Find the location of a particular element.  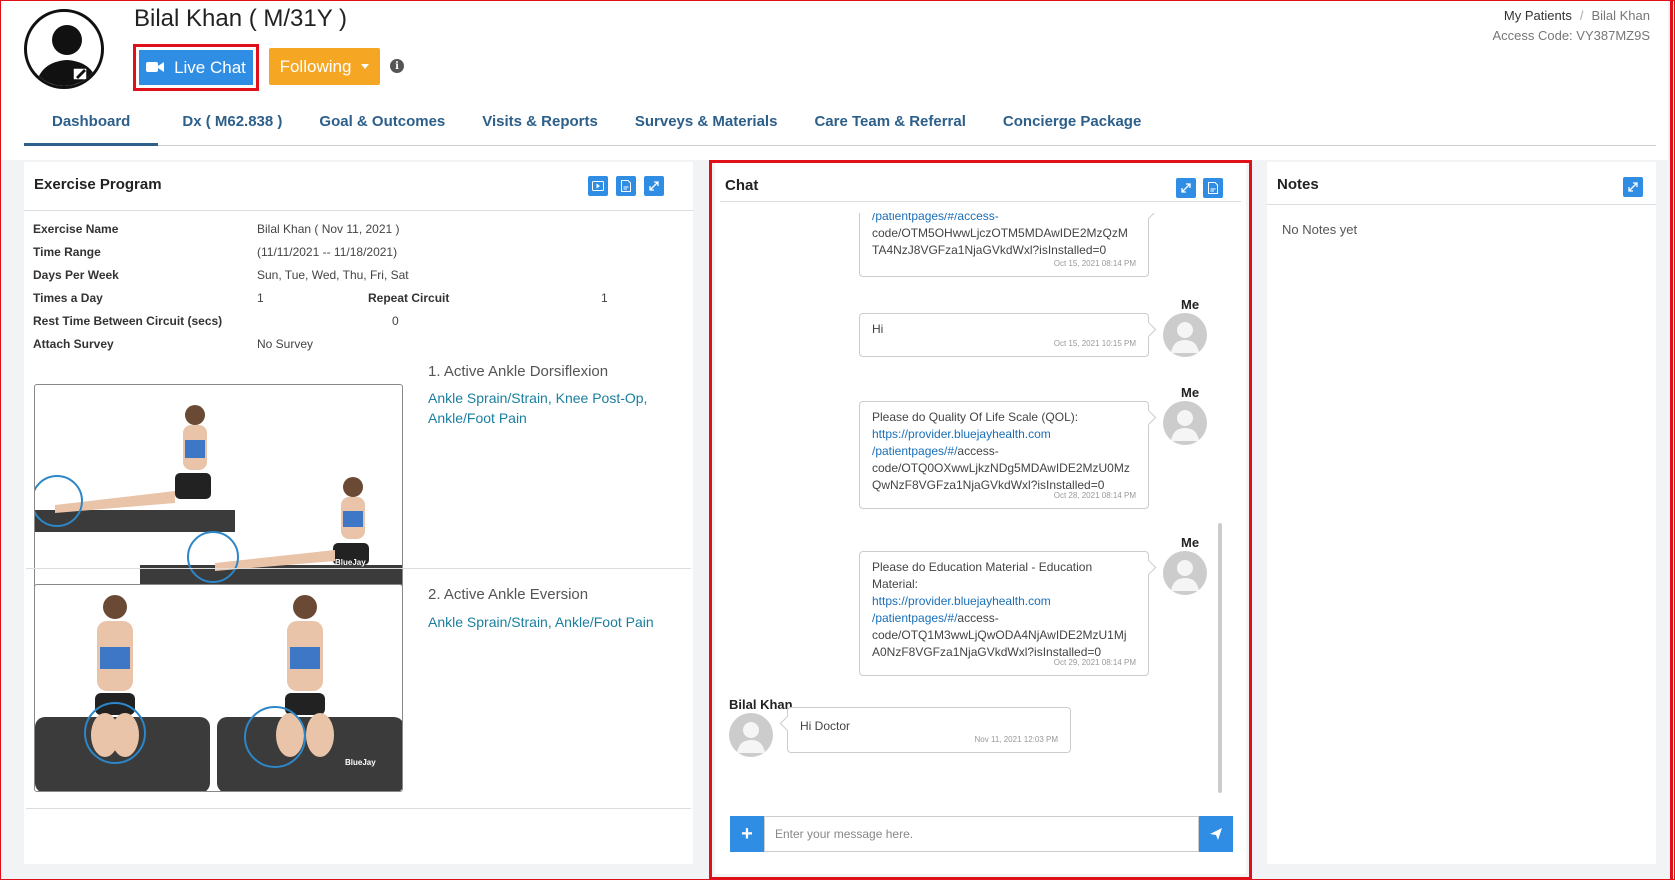

tab-visits-reports: Visits & Reports is located at coordinates (540, 127).